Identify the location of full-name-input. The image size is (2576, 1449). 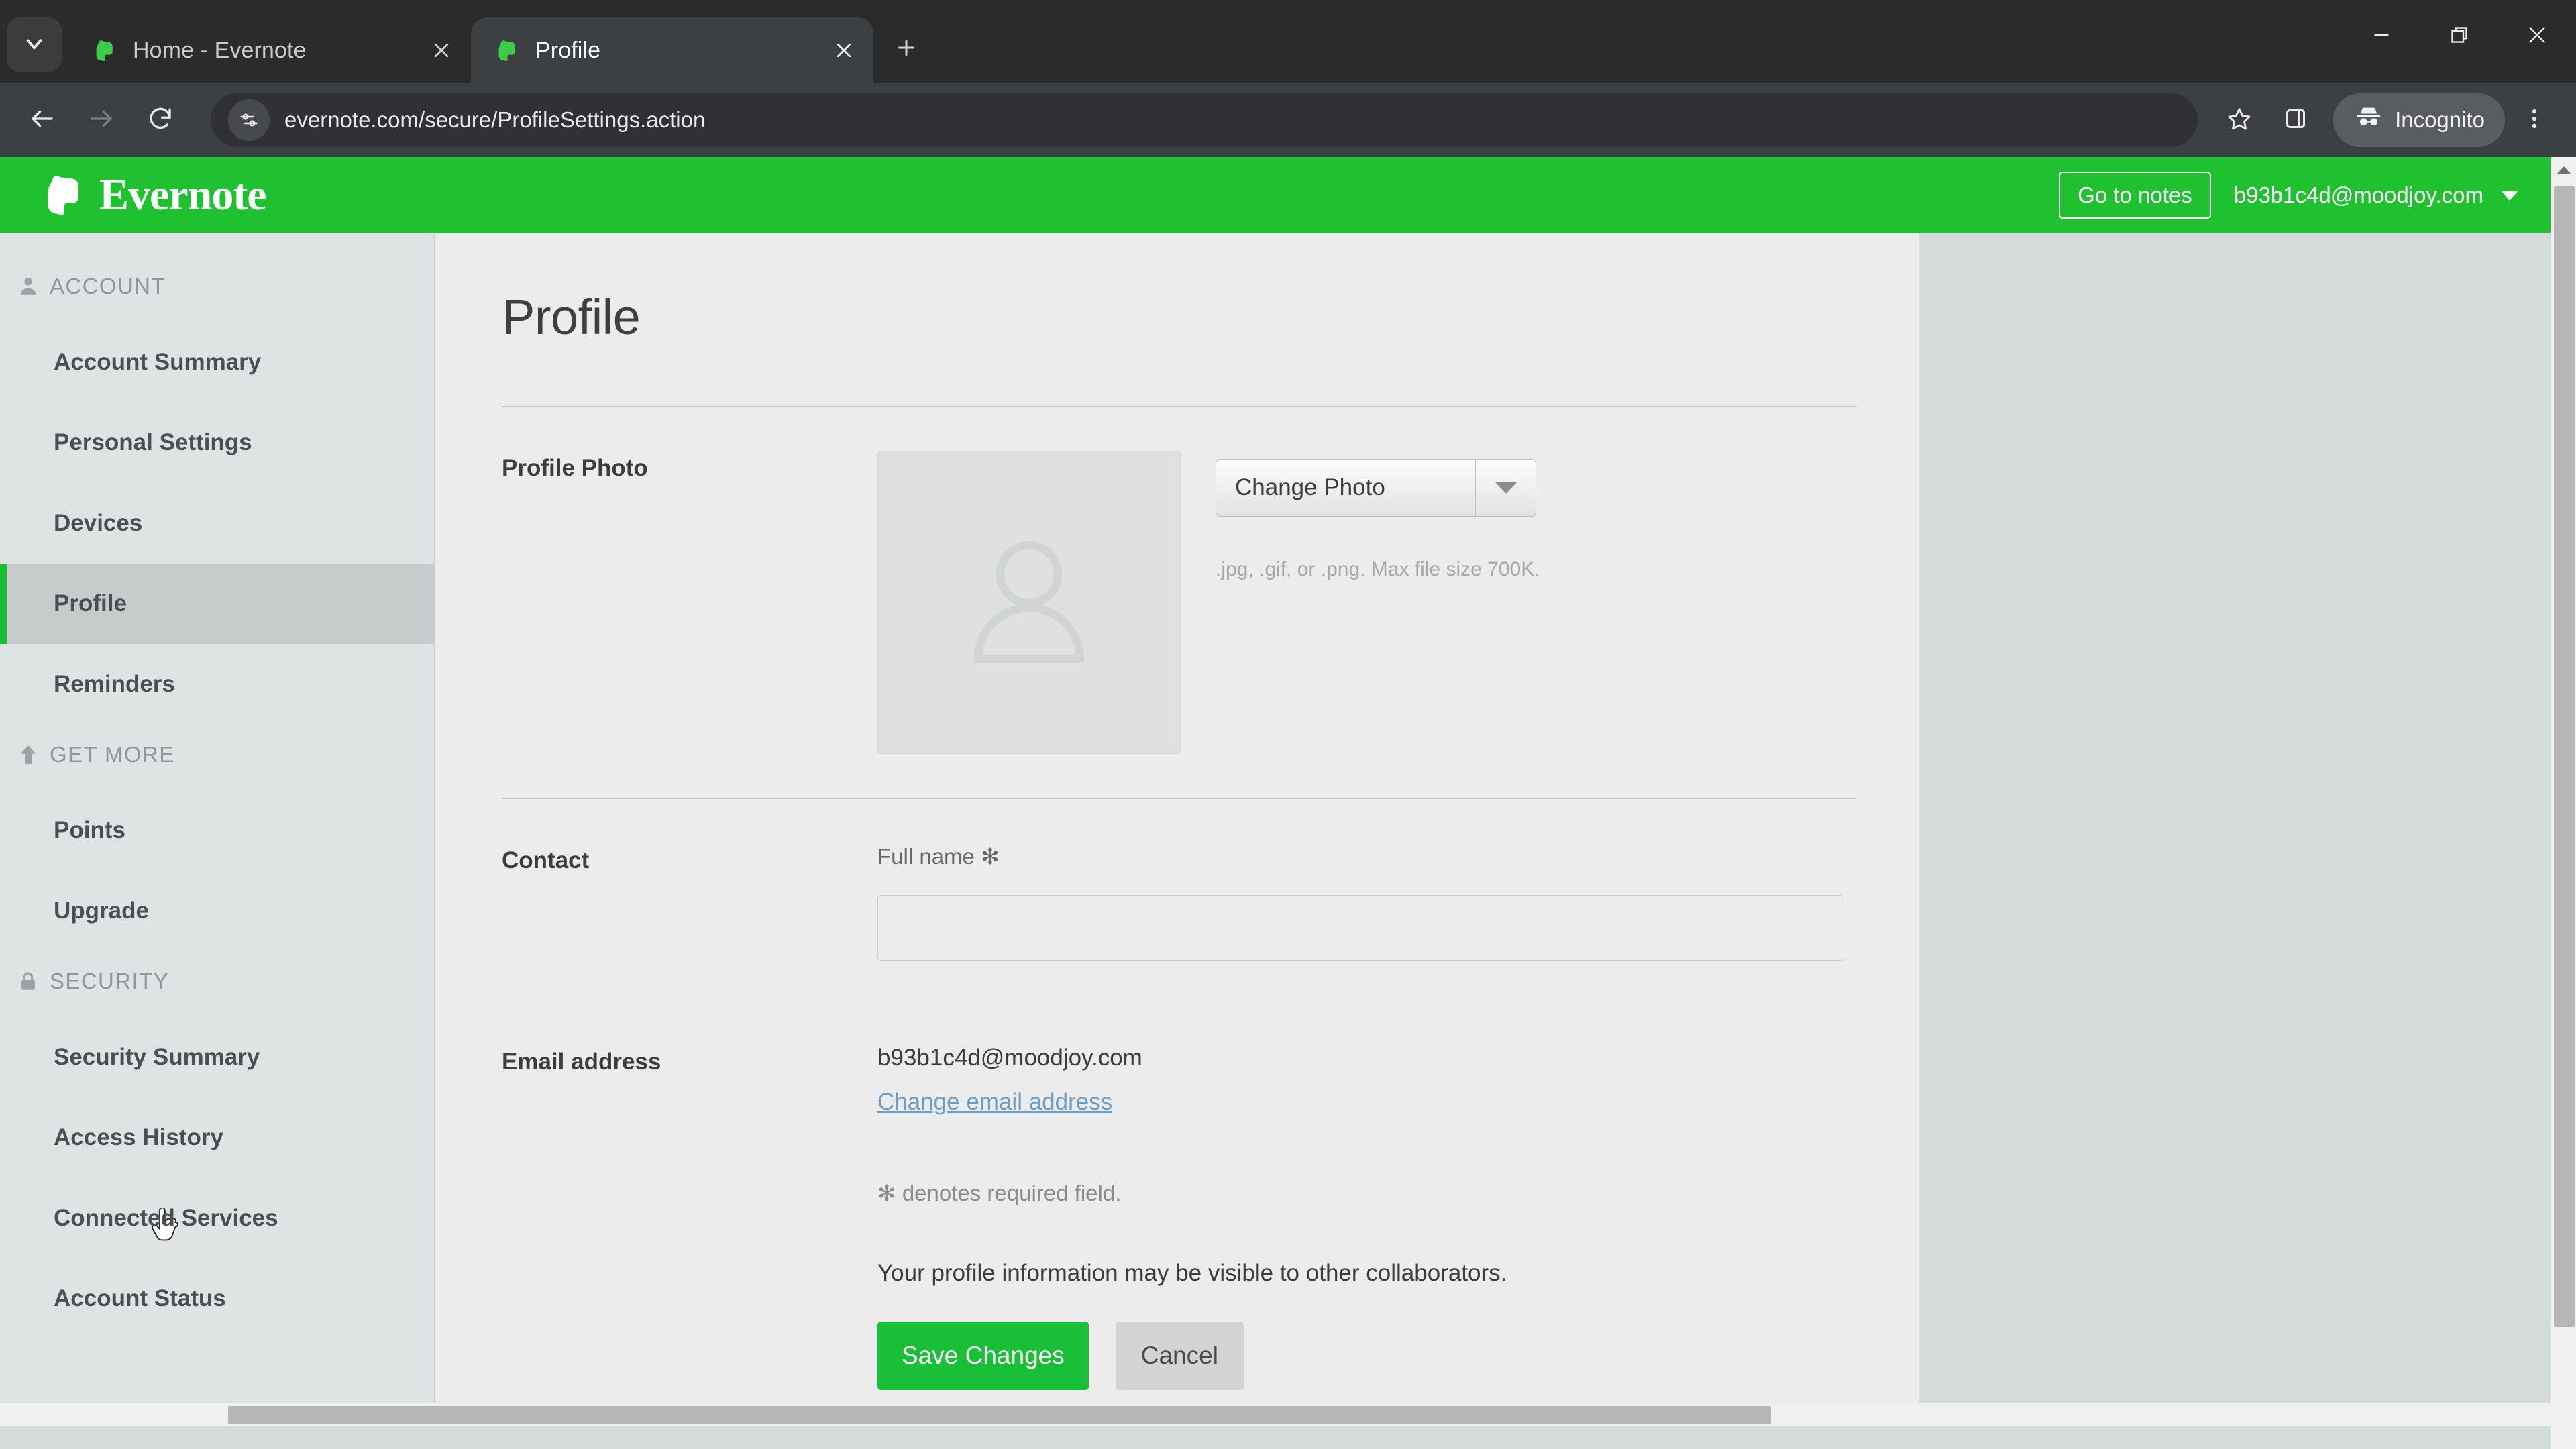
(1360, 928).